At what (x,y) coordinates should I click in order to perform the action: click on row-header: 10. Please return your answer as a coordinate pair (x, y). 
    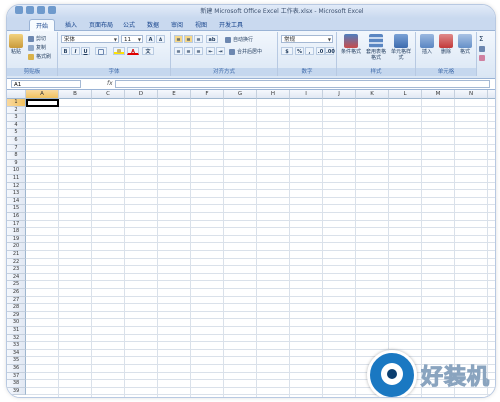
    Looking at the image, I should click on (16, 171).